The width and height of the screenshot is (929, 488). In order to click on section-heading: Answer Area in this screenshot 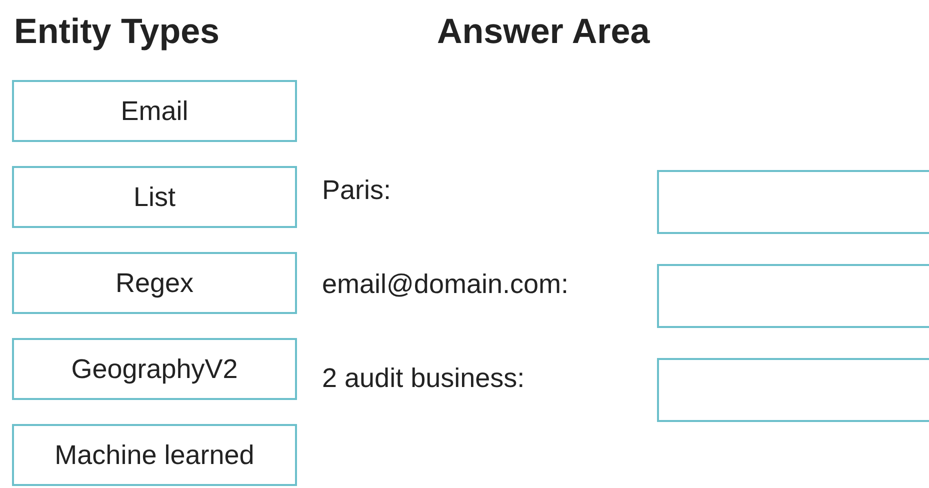, I will do `click(543, 32)`.